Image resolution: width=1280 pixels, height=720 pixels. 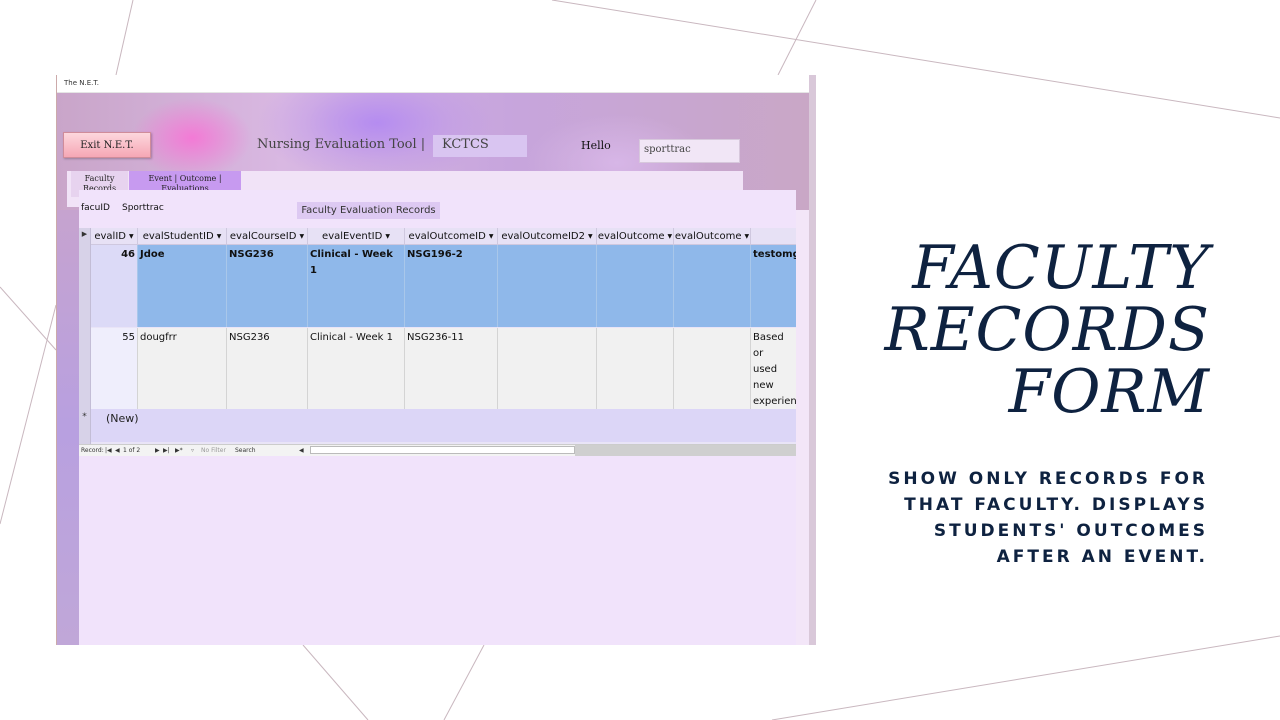 I want to click on new-record-row: (New), so click(x=443, y=425).